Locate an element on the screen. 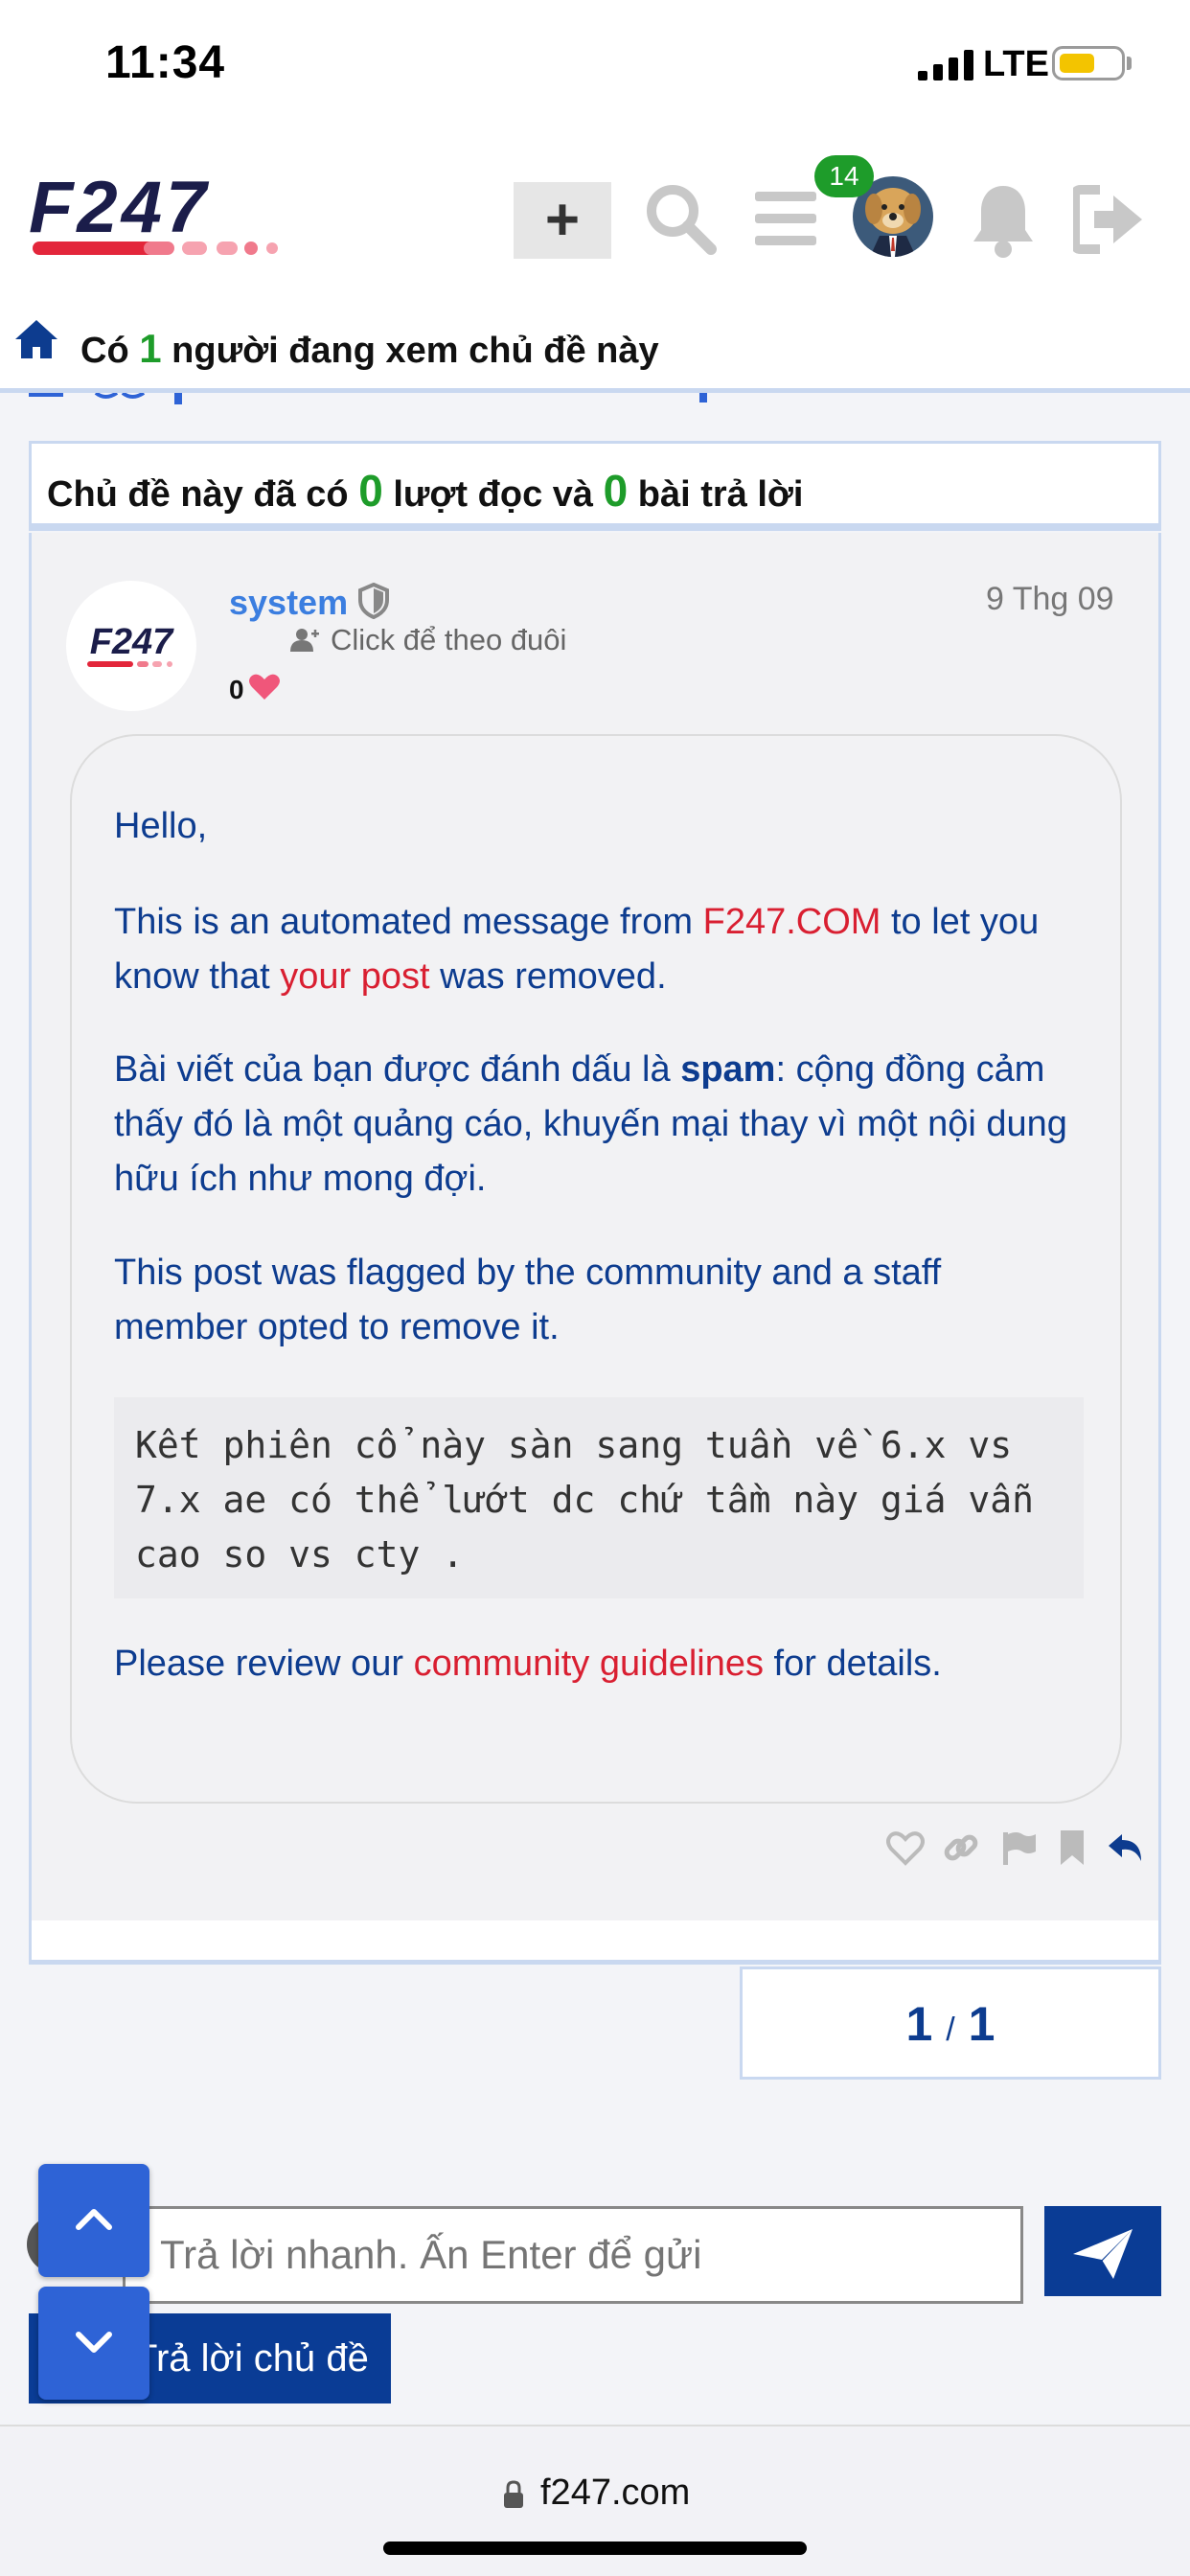 The height and width of the screenshot is (2576, 1190). post-actions is located at coordinates (1000, 1857).